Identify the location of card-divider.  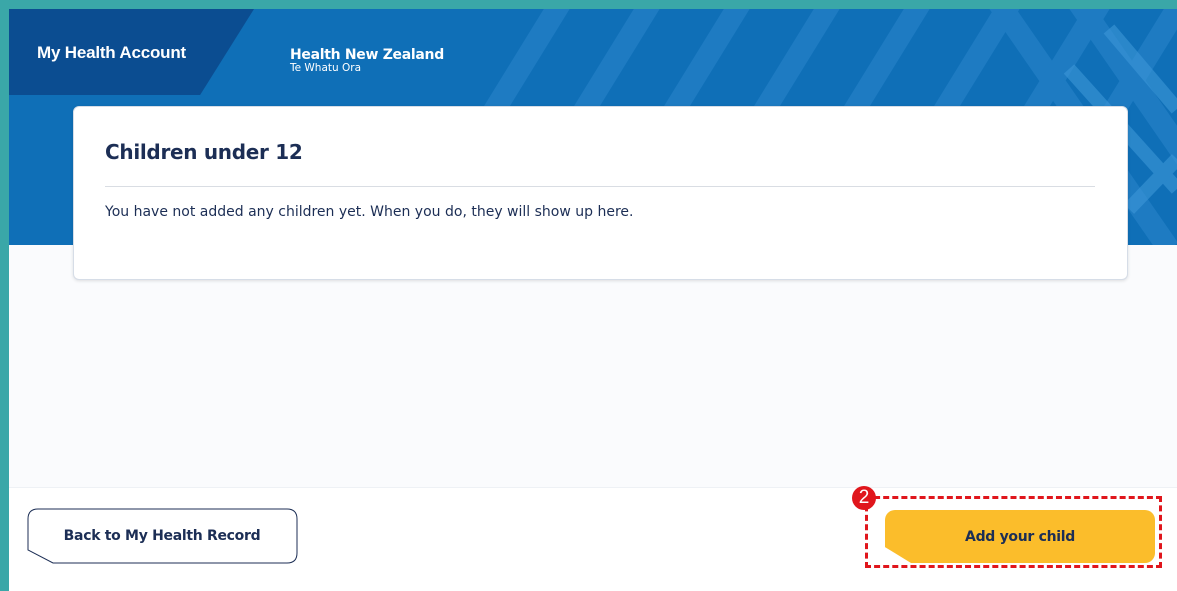
(600, 186).